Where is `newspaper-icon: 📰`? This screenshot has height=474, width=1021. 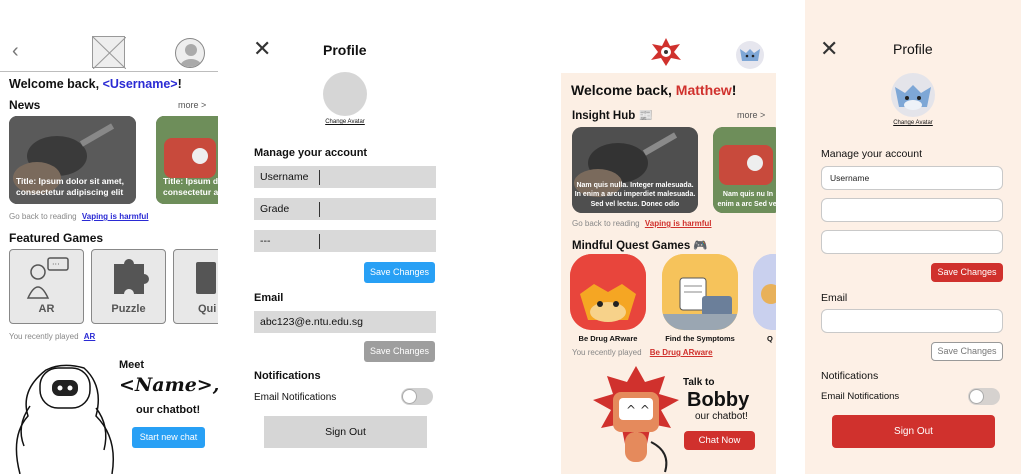 newspaper-icon: 📰 is located at coordinates (645, 116).